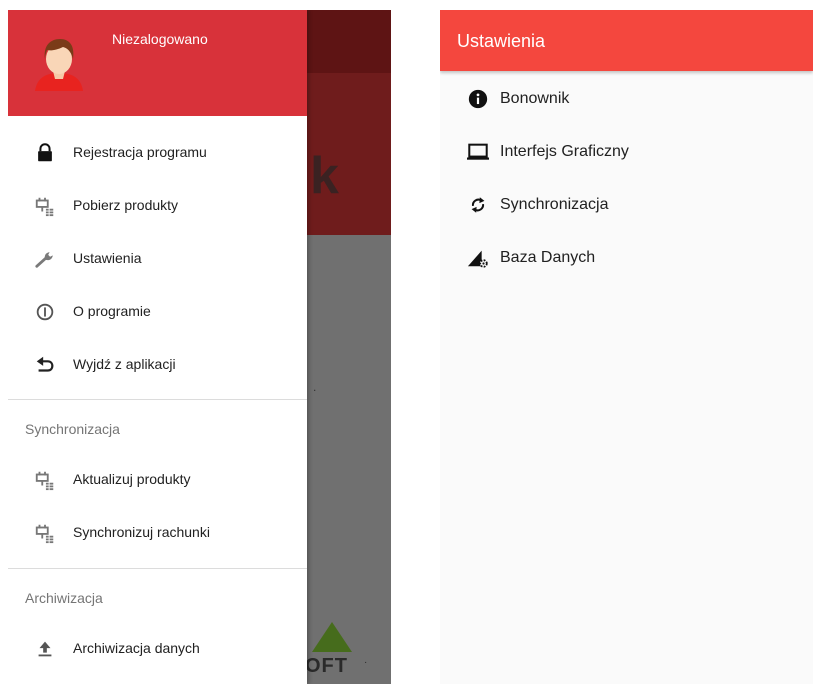 The width and height of the screenshot is (813, 684). I want to click on menu-item-label: Aktualizuj produkty, so click(132, 479).